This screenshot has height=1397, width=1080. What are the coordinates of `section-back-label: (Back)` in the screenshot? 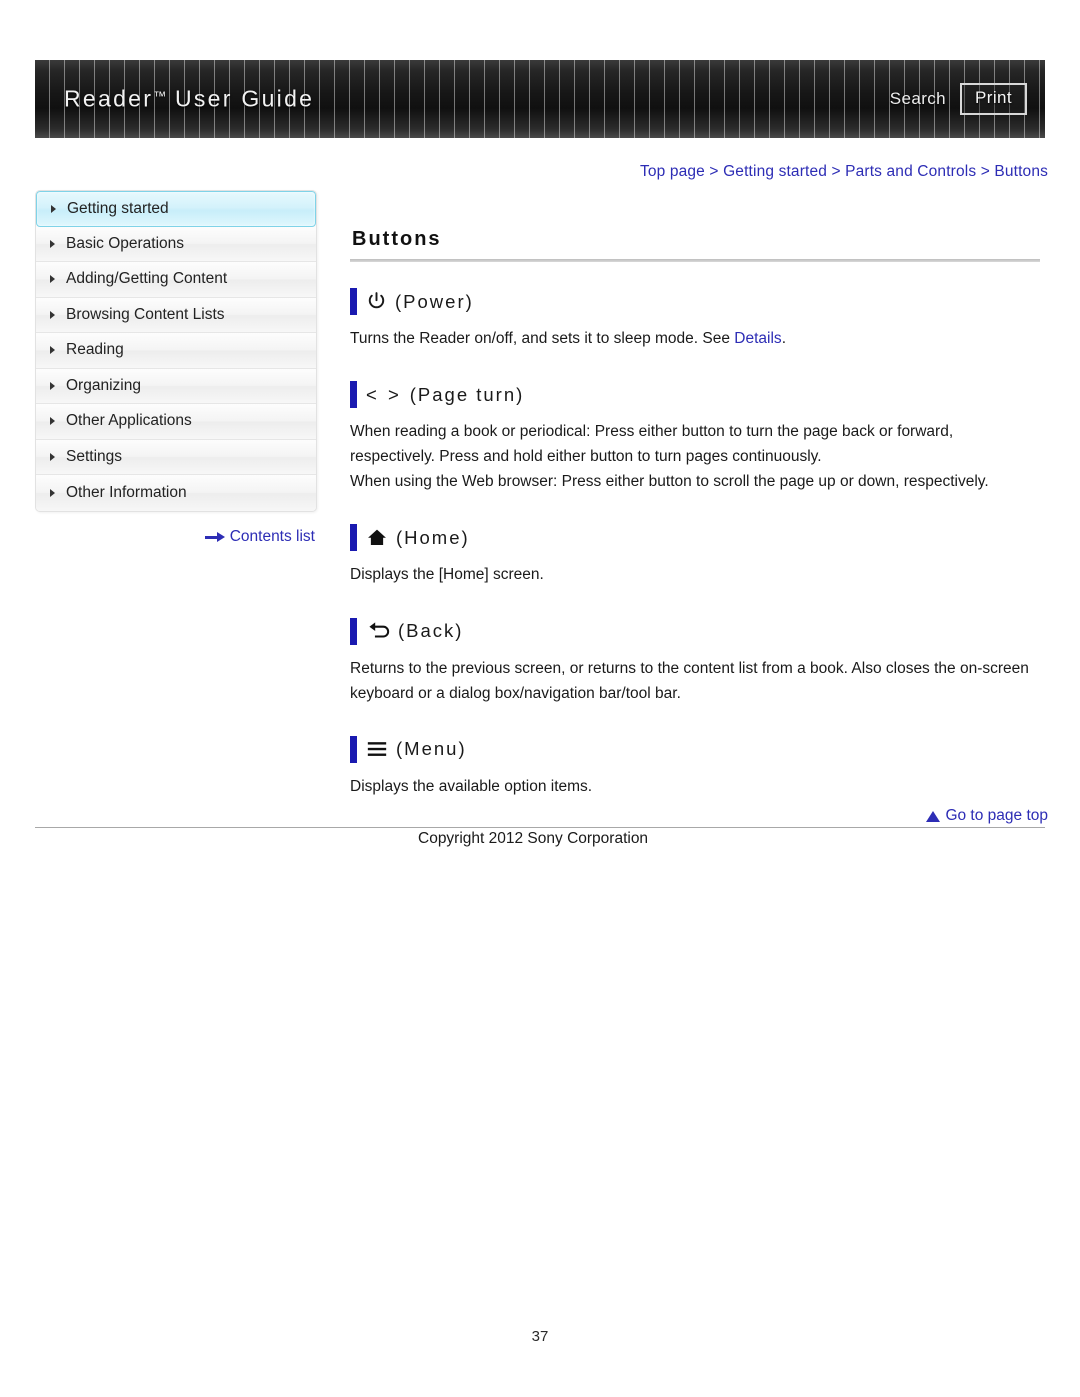 It's located at (431, 631).